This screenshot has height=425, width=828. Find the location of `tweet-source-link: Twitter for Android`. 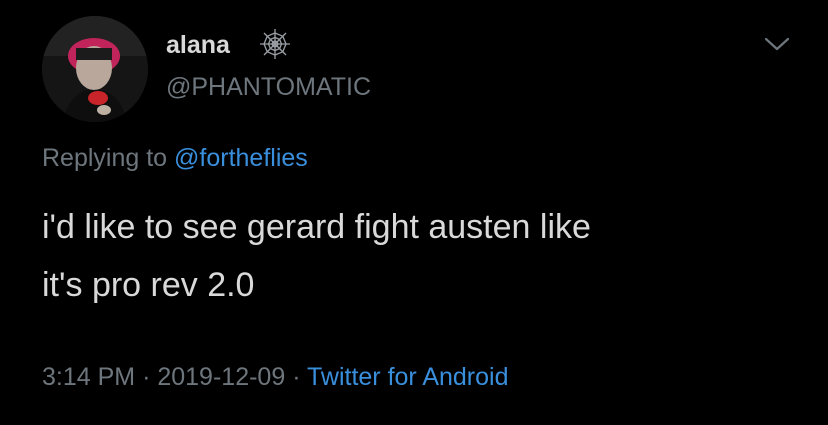

tweet-source-link: Twitter for Android is located at coordinates (407, 377).